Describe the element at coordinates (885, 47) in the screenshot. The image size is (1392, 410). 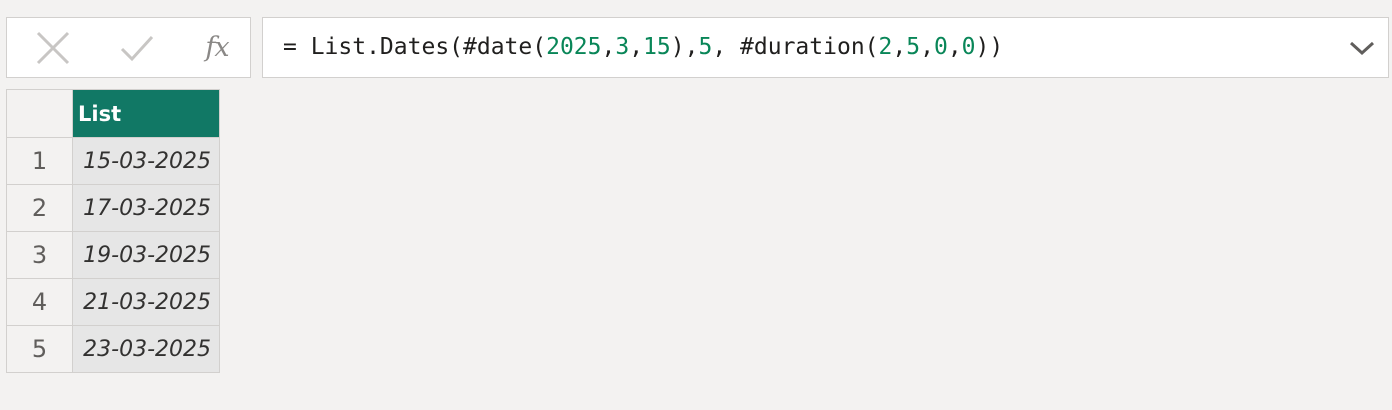
I see `formula-number-literal: 2` at that location.